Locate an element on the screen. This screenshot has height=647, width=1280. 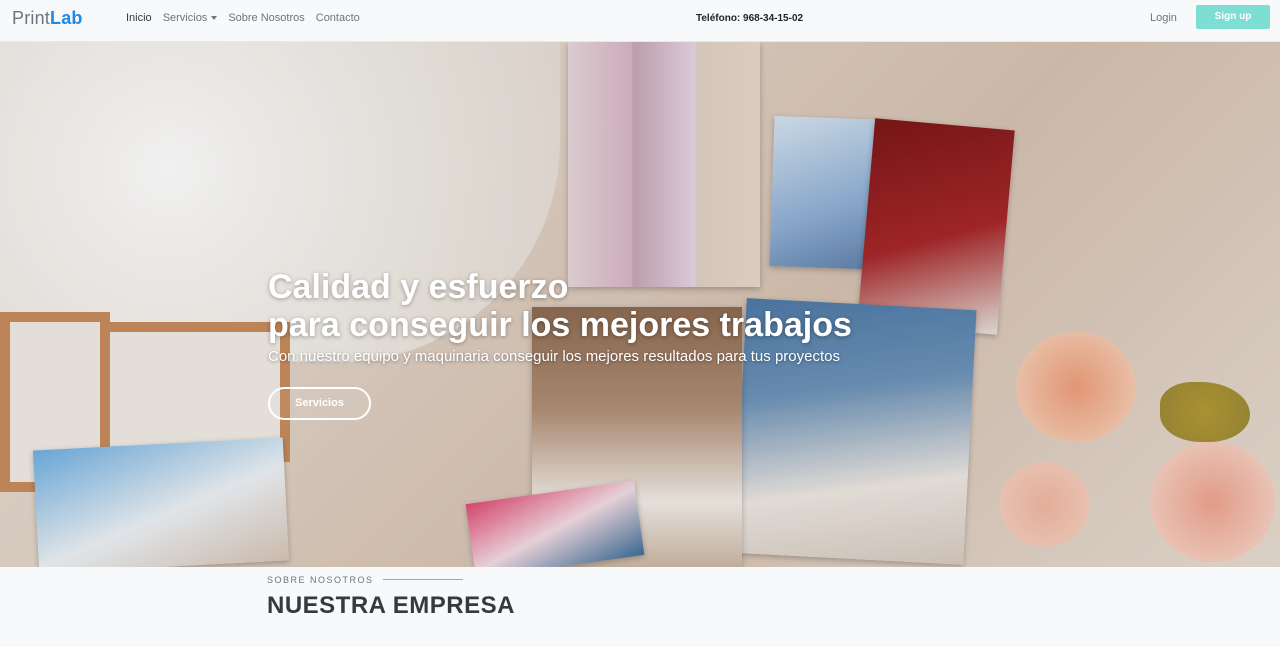
signup-button: Sign up is located at coordinates (1233, 17).